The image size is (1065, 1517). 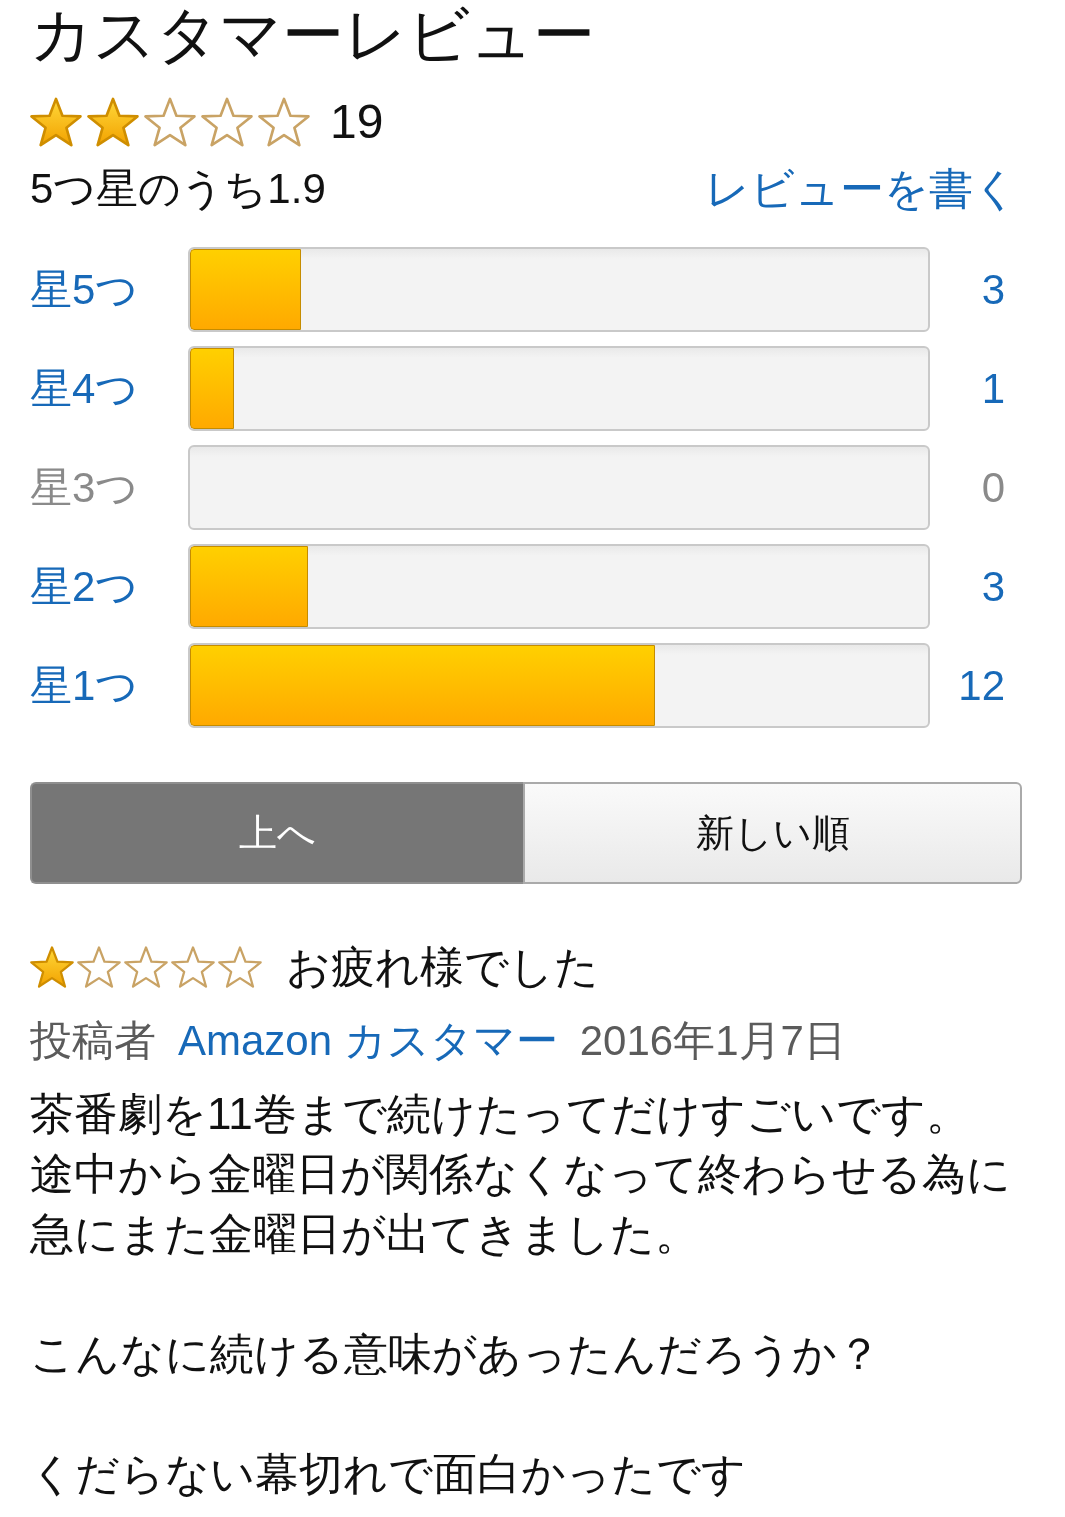 What do you see at coordinates (861, 189) in the screenshot?
I see `write-review-link: レビューを書く` at bounding box center [861, 189].